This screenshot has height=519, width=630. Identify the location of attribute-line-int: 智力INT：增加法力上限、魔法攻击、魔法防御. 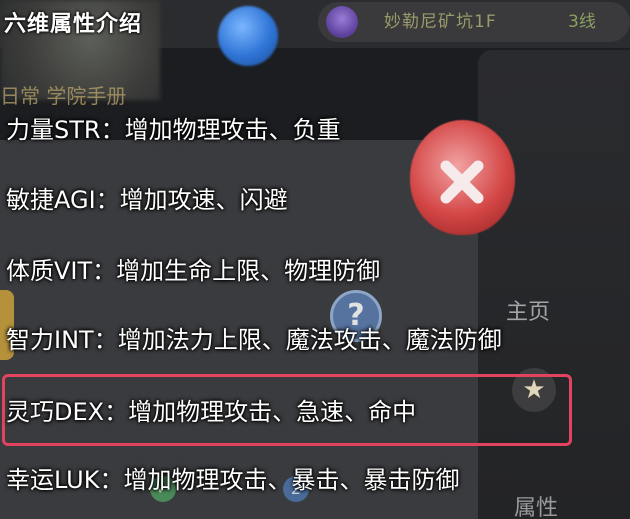
(254, 337).